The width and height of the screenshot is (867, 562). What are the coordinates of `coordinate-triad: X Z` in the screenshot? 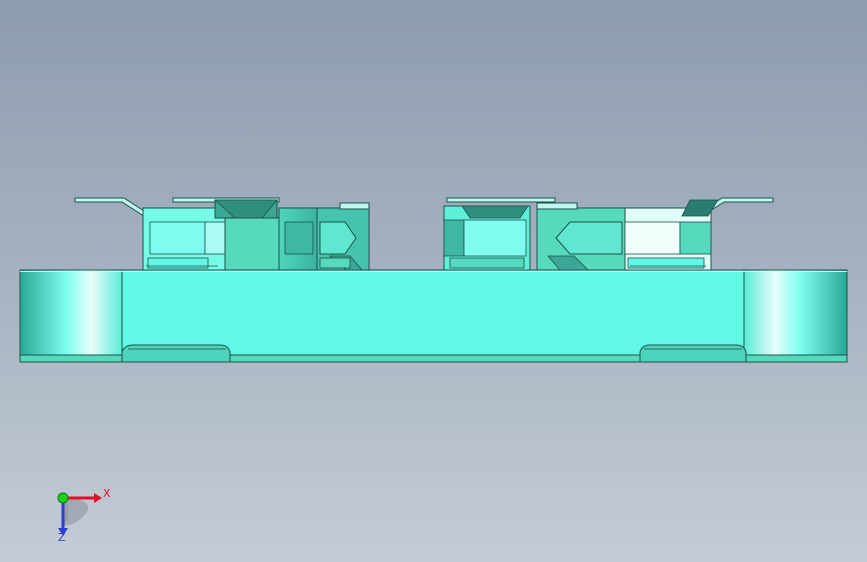 It's located at (80, 515).